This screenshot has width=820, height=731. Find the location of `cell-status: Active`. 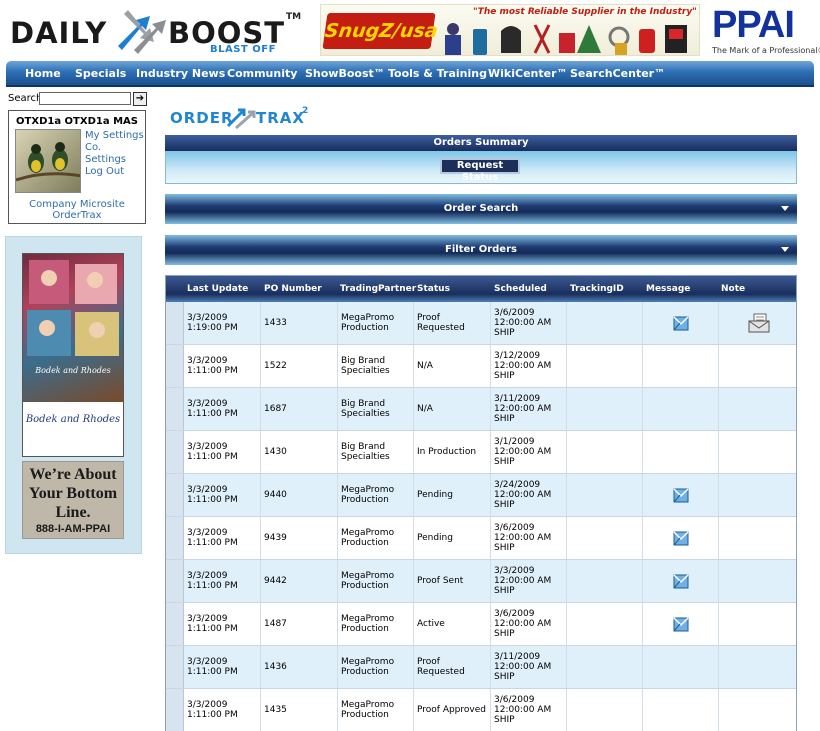

cell-status: Active is located at coordinates (452, 624).